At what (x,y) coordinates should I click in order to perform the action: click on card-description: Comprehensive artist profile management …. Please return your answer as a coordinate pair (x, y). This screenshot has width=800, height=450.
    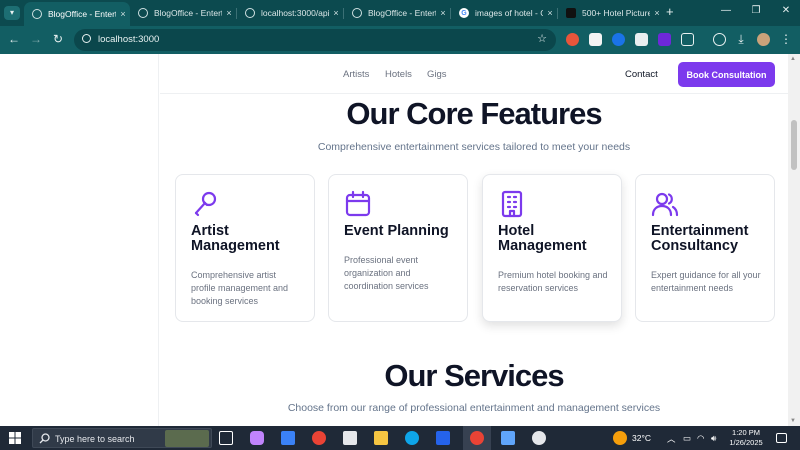
    Looking at the image, I should click on (240, 288).